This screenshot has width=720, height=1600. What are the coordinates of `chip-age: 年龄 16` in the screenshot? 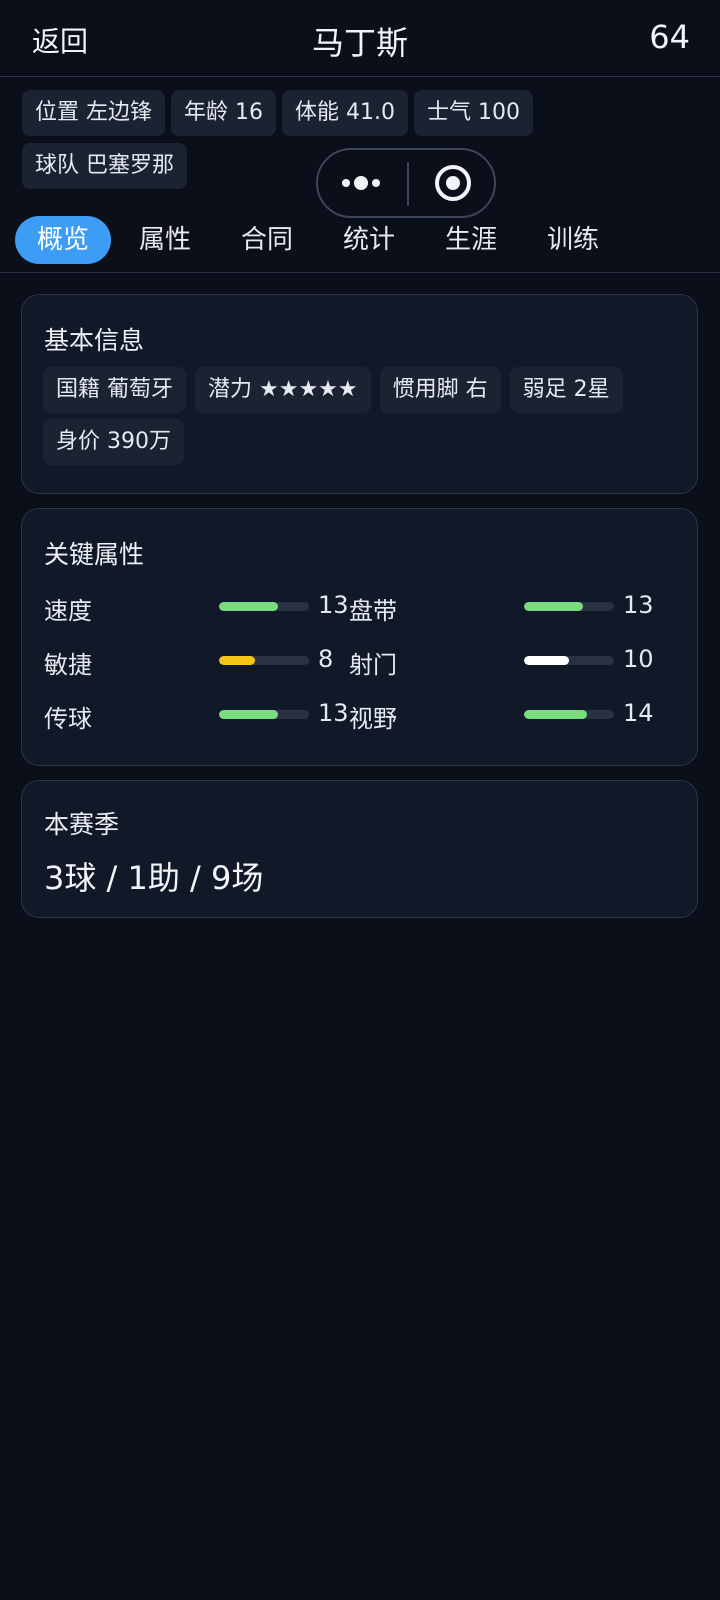 It's located at (223, 113).